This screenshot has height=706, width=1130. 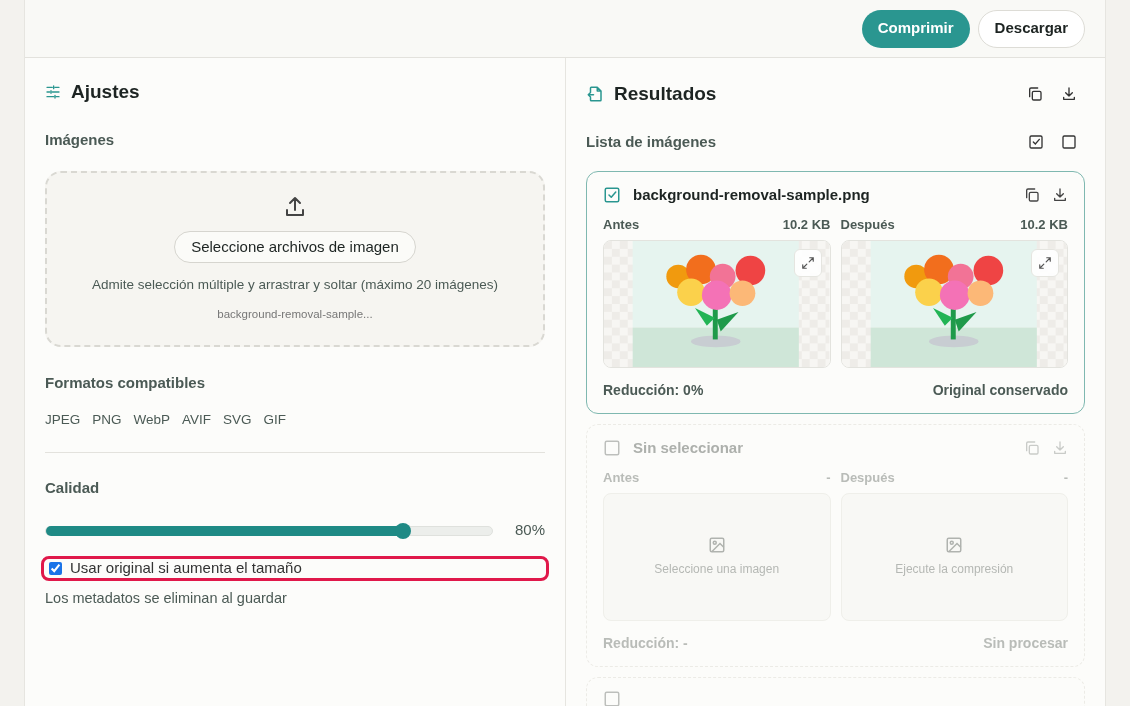 What do you see at coordinates (612, 195) in the screenshot?
I see `checked-checkbox` at bounding box center [612, 195].